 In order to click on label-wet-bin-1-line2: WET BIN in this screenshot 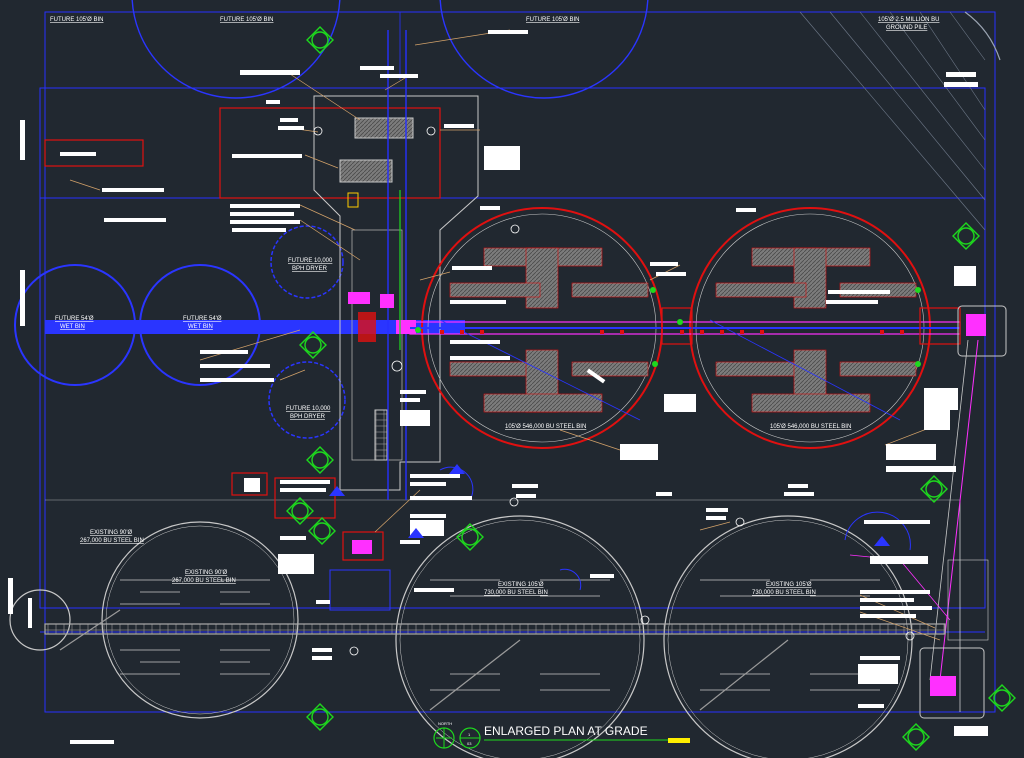, I will do `click(72, 327)`.